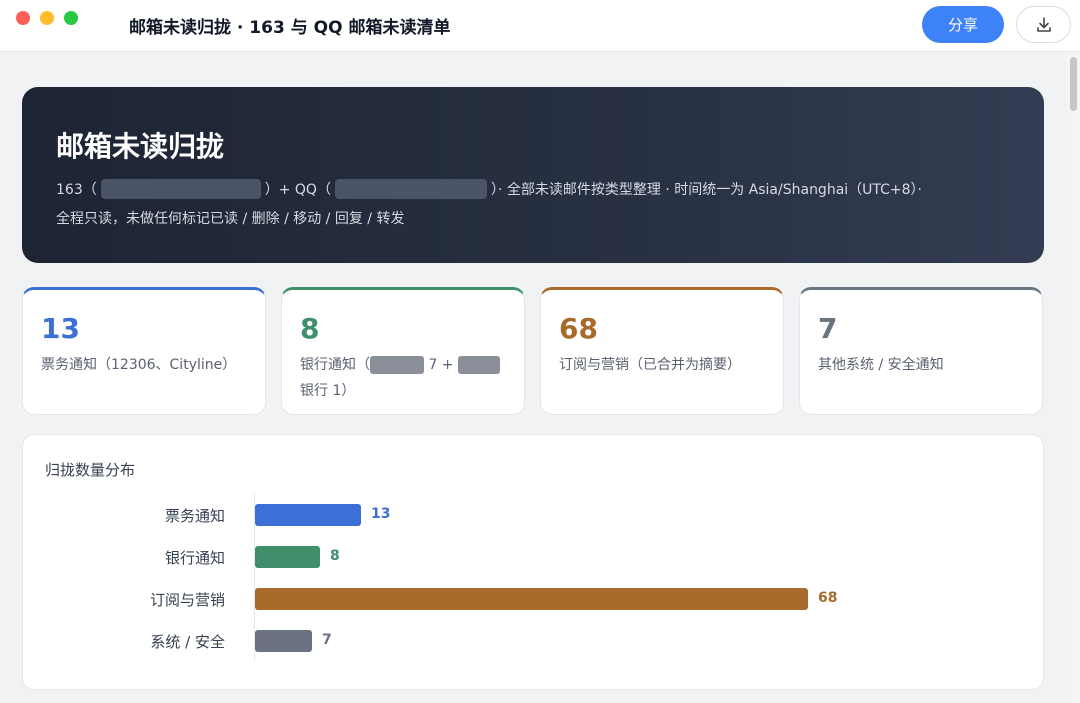  What do you see at coordinates (1073, 84) in the screenshot?
I see `scrollbar-thumb` at bounding box center [1073, 84].